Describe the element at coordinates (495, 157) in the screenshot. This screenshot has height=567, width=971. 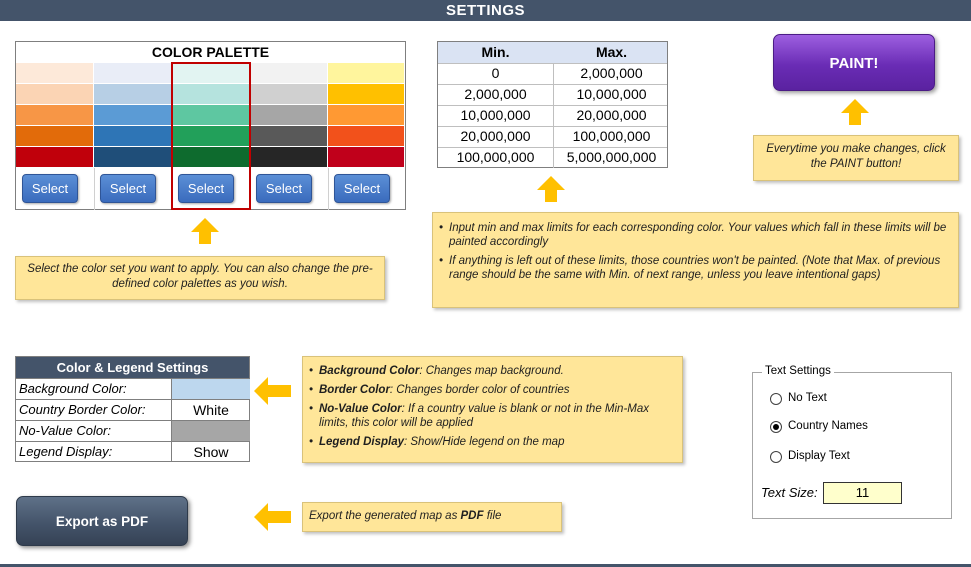
I see `range-min-cell: 100,000,000` at that location.